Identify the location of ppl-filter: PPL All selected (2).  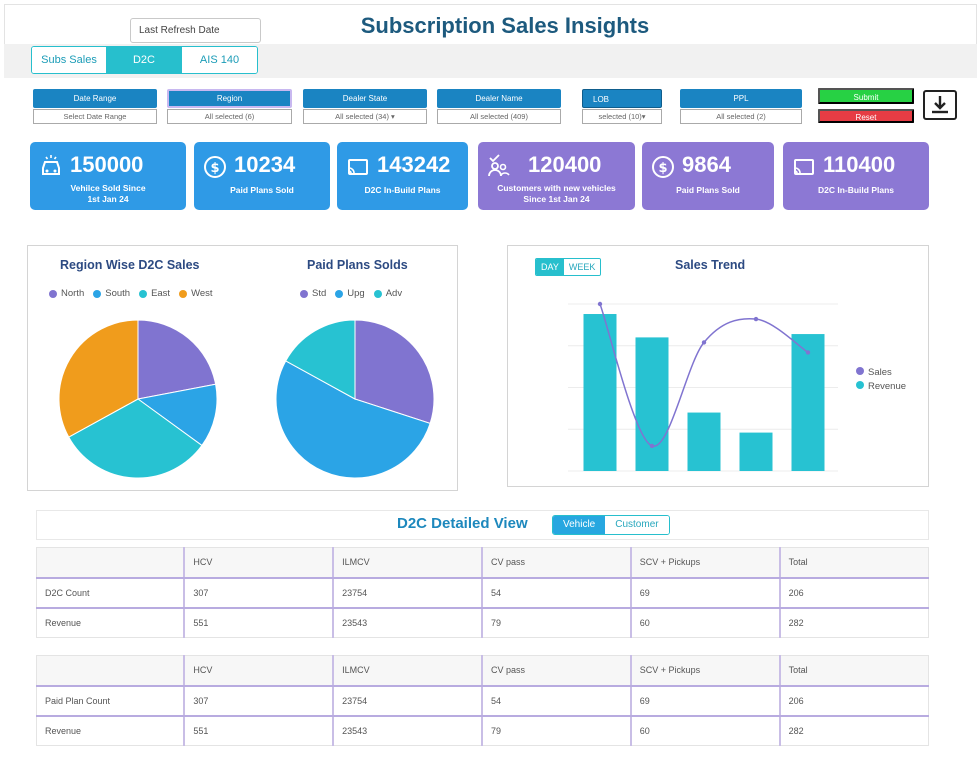
(741, 106).